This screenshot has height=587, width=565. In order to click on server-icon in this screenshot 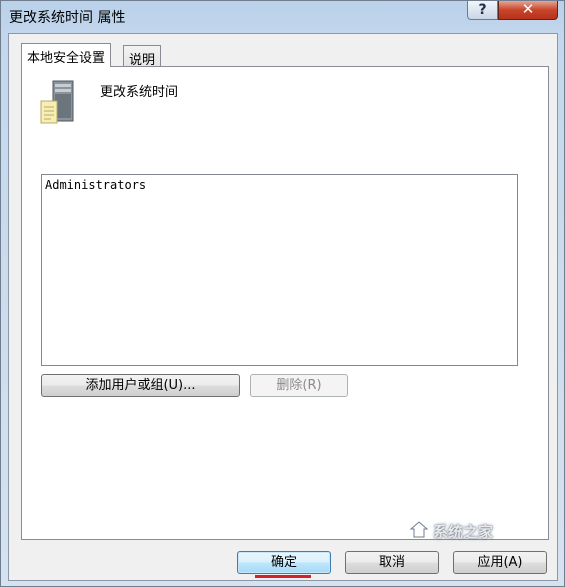, I will do `click(57, 102)`.